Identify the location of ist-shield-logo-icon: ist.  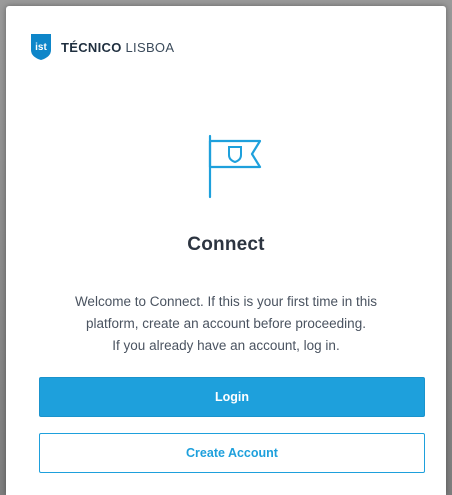
(41, 47).